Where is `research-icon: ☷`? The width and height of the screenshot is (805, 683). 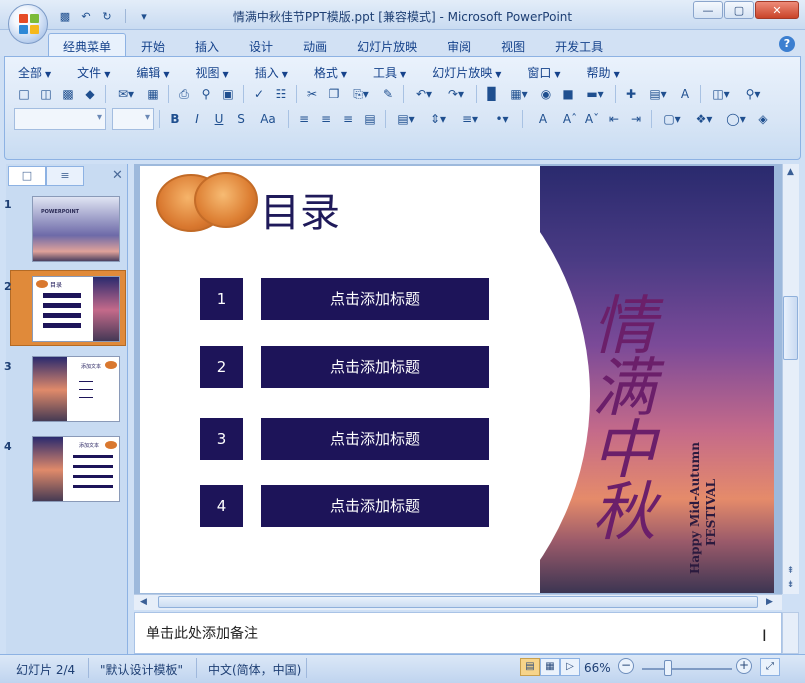 research-icon: ☷ is located at coordinates (281, 94).